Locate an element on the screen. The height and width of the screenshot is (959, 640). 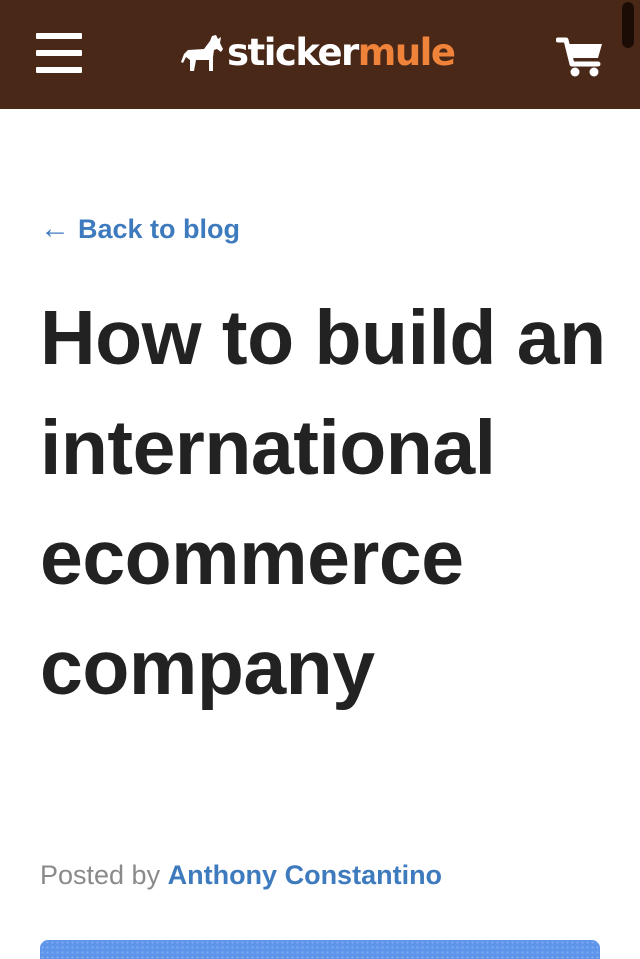
world-map-image is located at coordinates (320, 949).